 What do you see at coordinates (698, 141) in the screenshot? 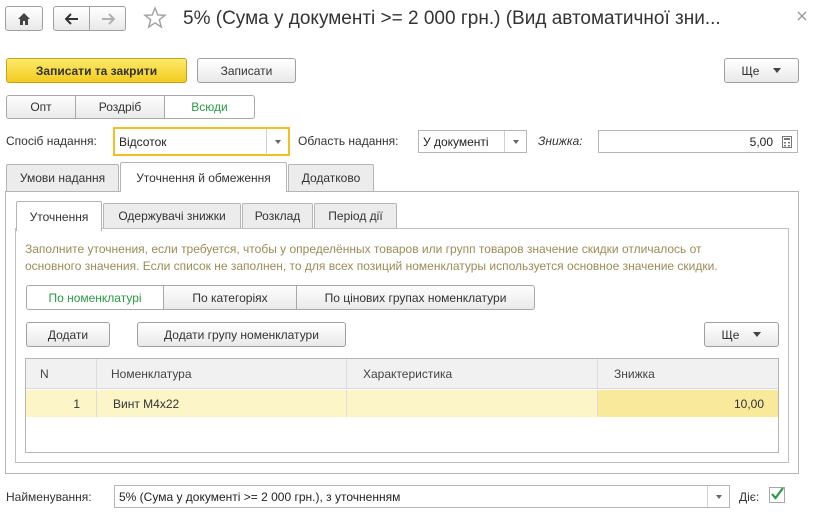
I see `discount-field: 5,00` at bounding box center [698, 141].